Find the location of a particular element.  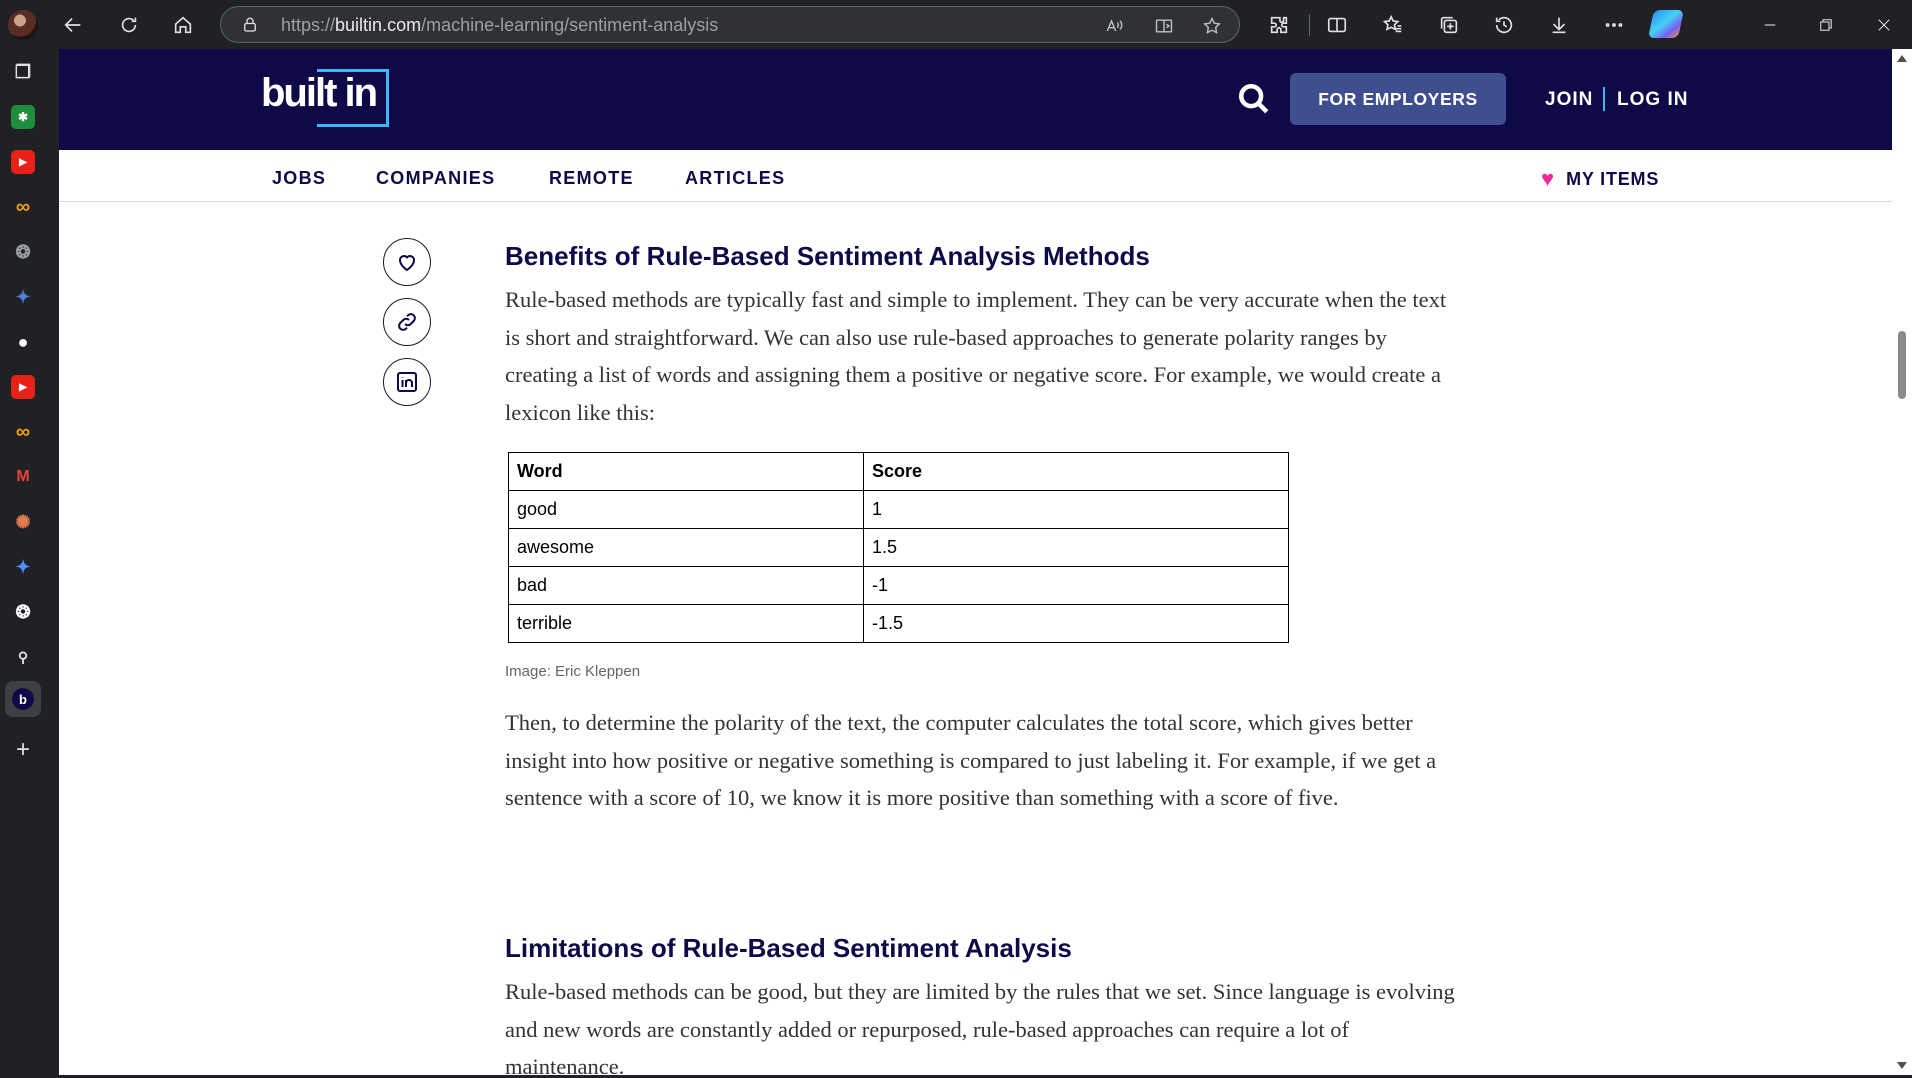

tab-actions-icon: ❐ is located at coordinates (23, 72).